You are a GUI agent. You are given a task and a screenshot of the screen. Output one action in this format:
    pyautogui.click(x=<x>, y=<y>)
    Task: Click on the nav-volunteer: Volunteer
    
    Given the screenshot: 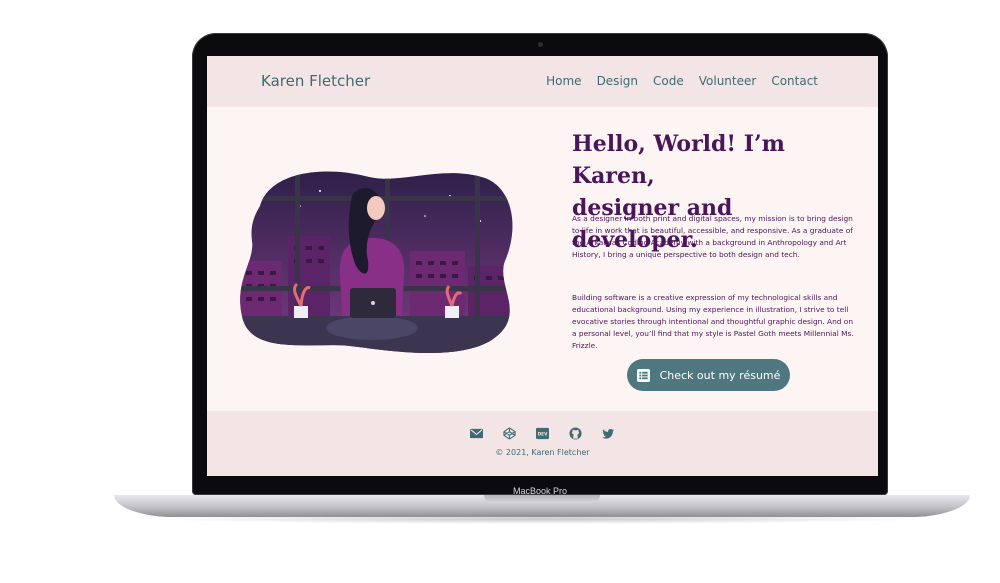 What is the action you would take?
    pyautogui.click(x=728, y=81)
    